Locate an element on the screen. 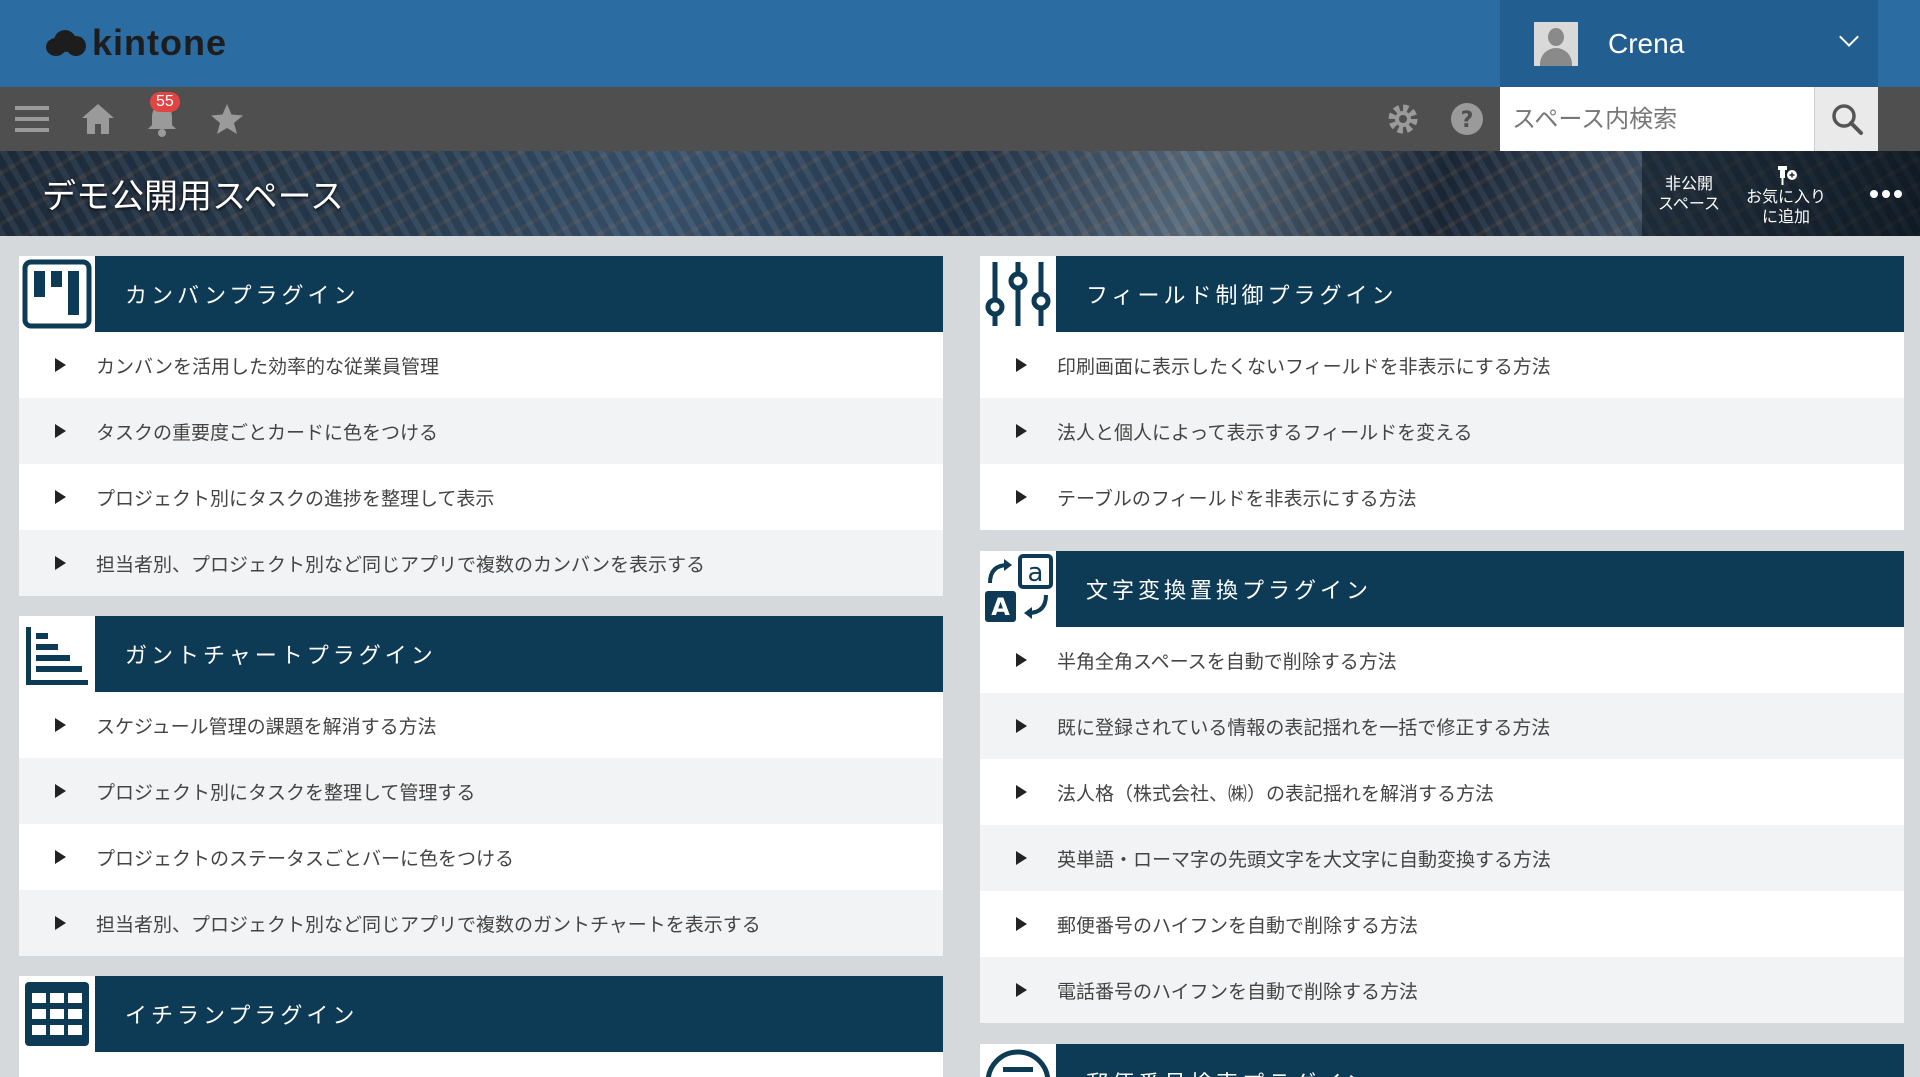 The height and width of the screenshot is (1077, 1920). list-item-label: 担当者別、プロジェクト別など同じアプリで複数のカンバンを表示する is located at coordinates (400, 564).